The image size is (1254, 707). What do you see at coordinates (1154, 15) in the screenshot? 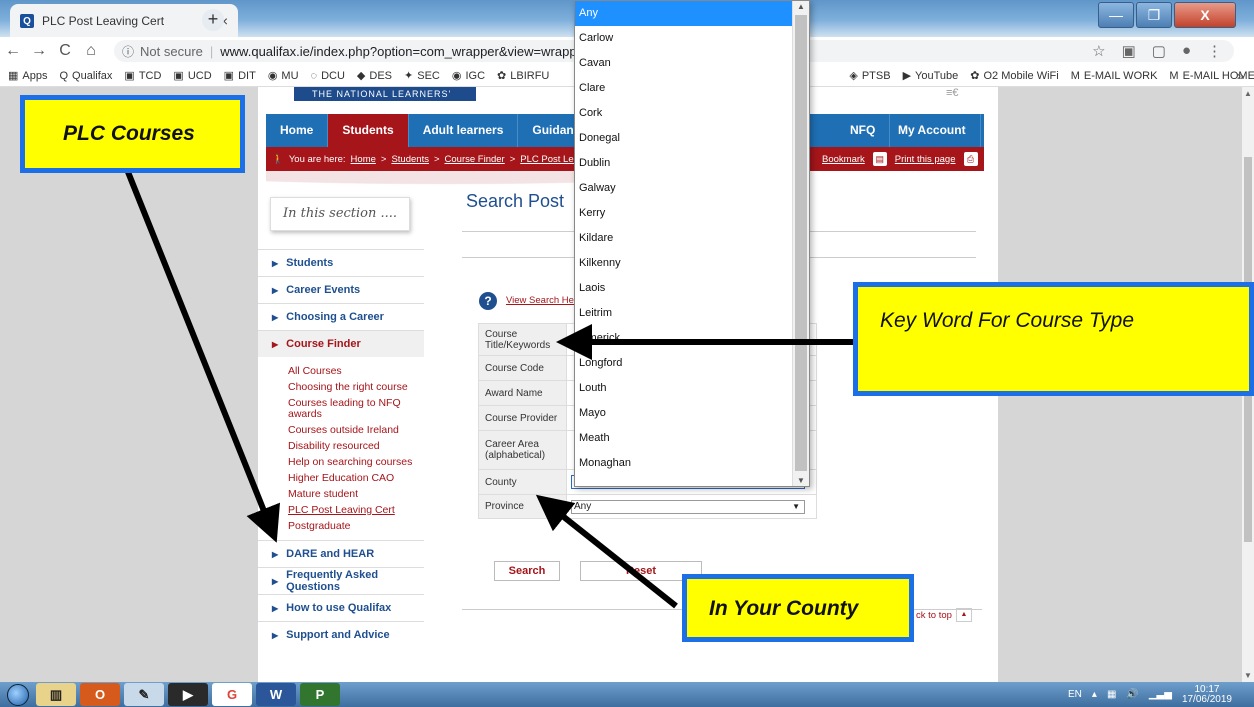
I see `maximize-button: ❐` at bounding box center [1154, 15].